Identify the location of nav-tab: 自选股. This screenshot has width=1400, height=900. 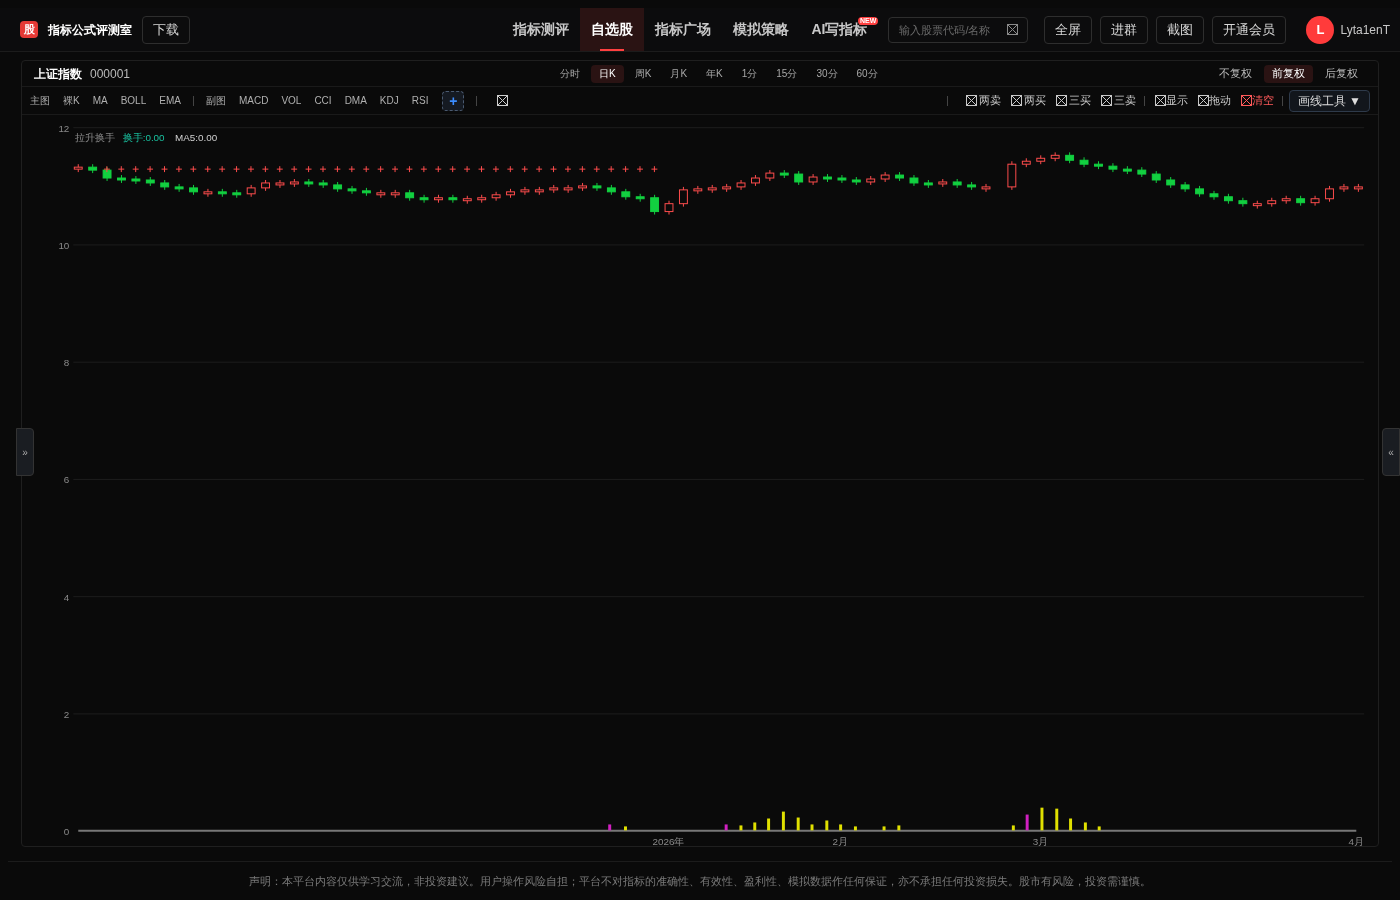
(612, 29).